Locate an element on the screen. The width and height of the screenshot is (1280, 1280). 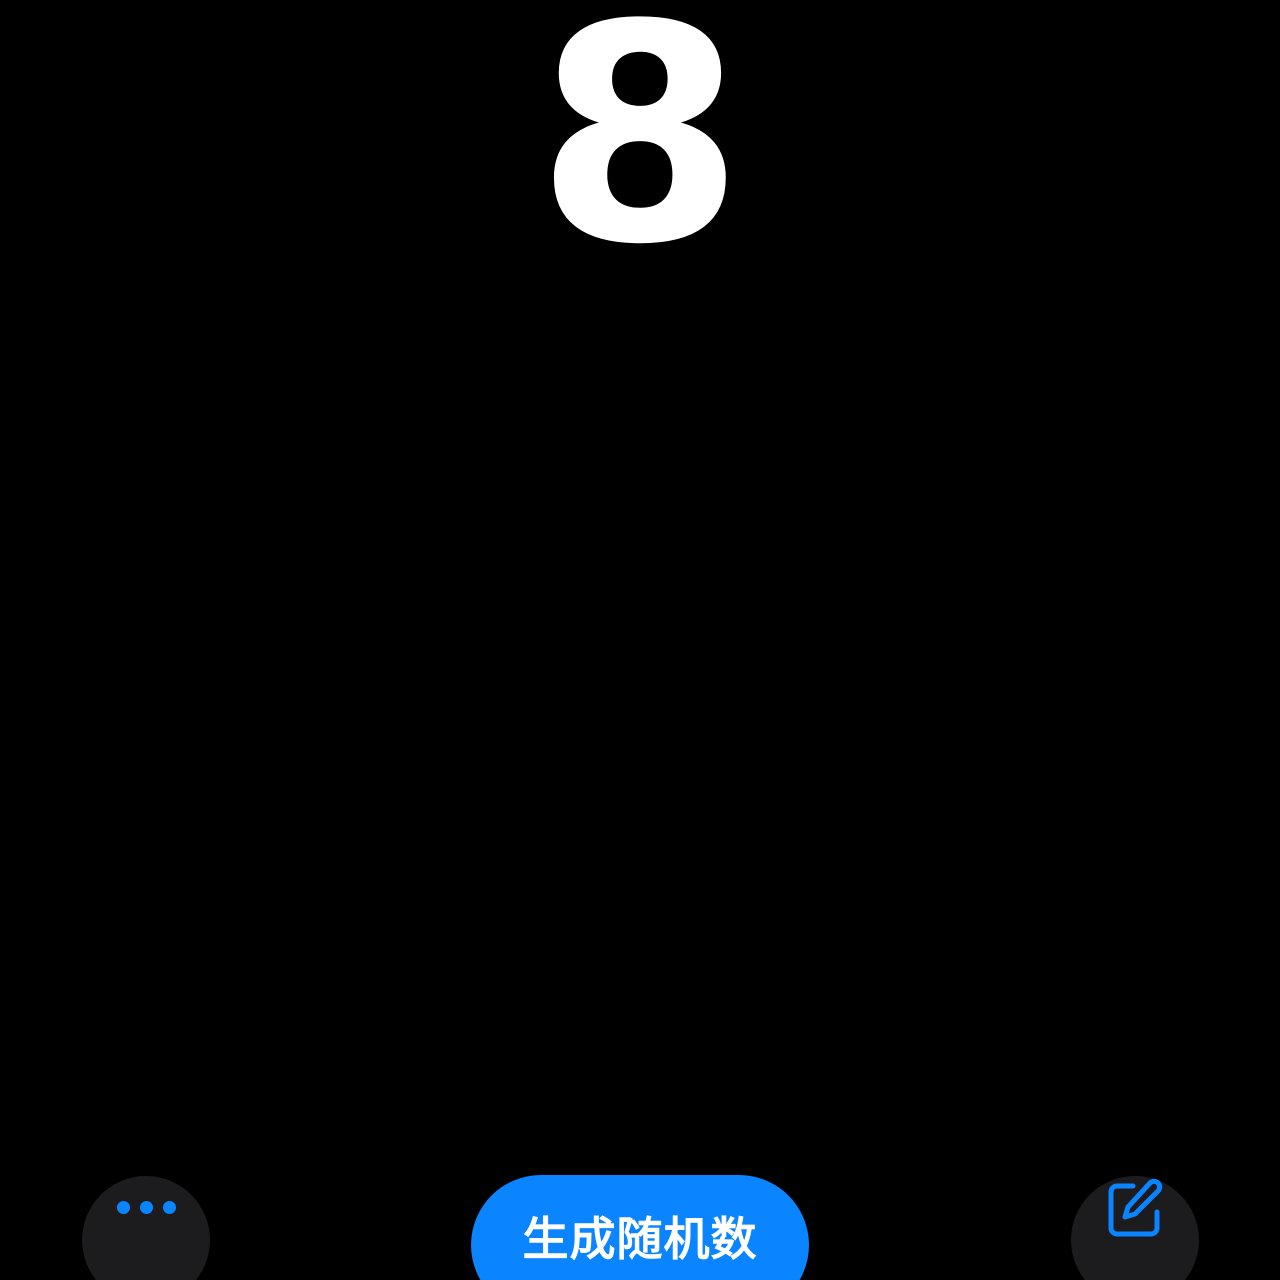
square-pencil-icon is located at coordinates (1135, 1207).